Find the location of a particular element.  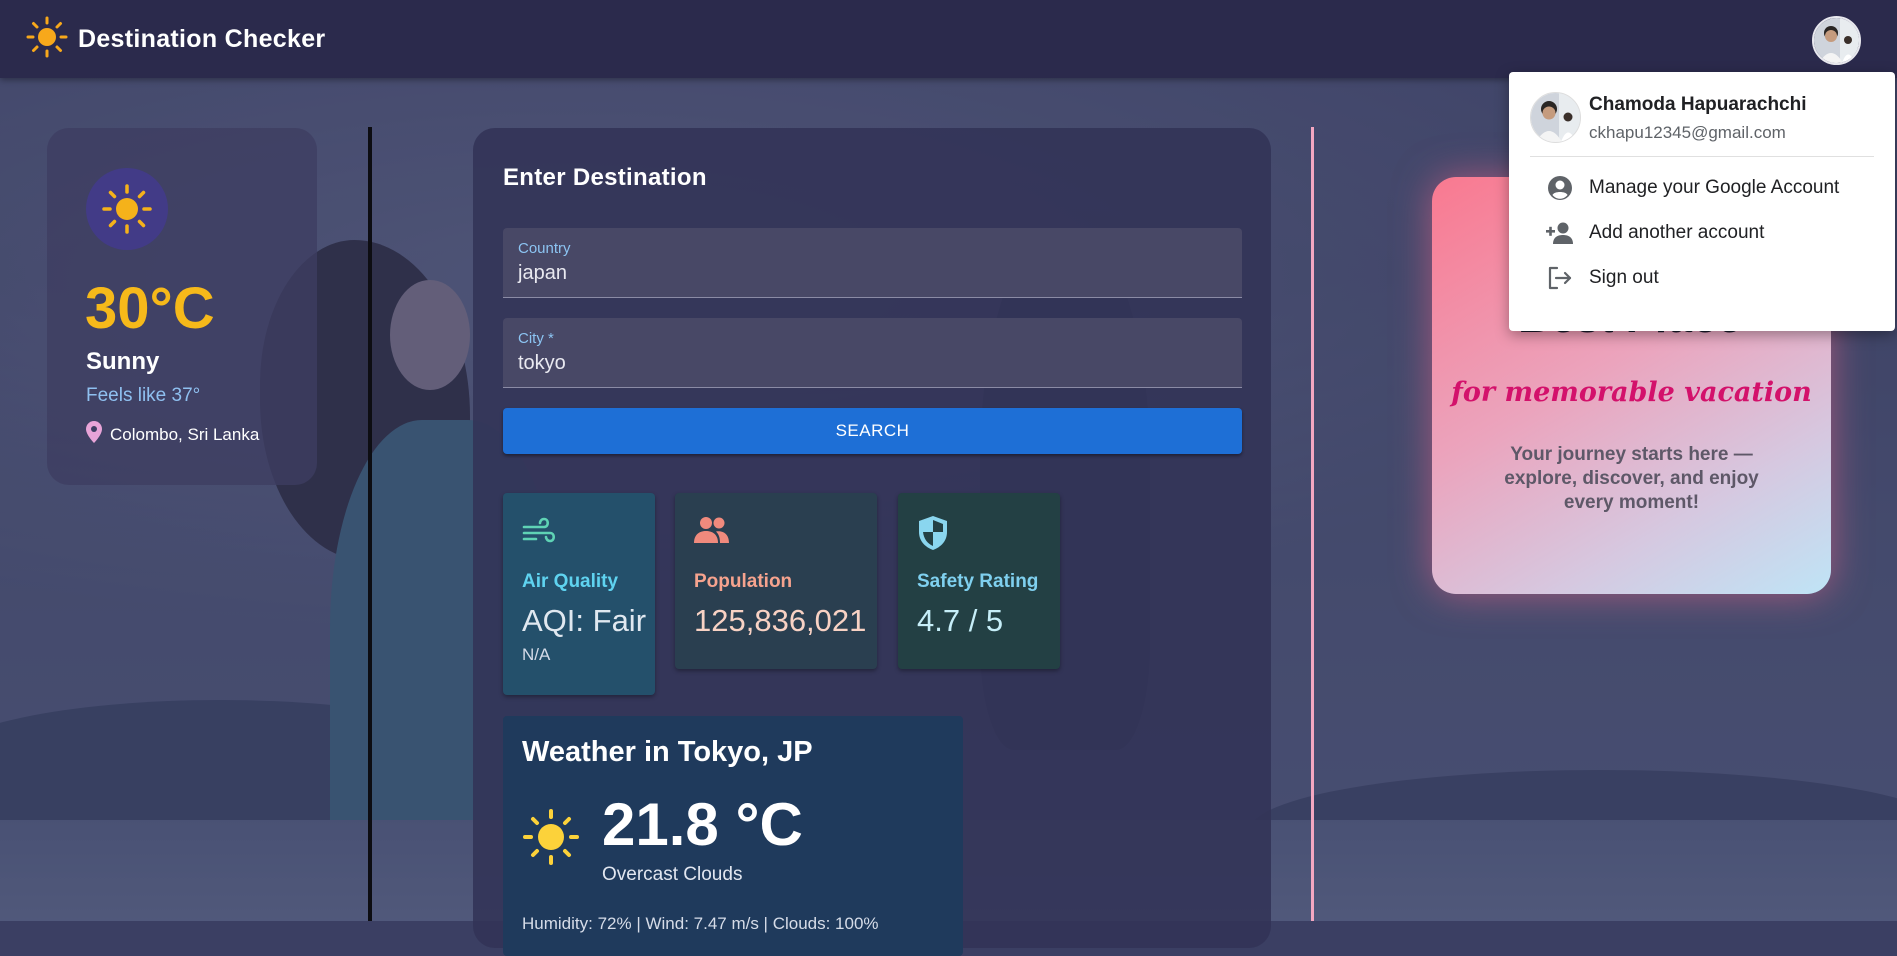

app-title: Destination Checker is located at coordinates (202, 39).